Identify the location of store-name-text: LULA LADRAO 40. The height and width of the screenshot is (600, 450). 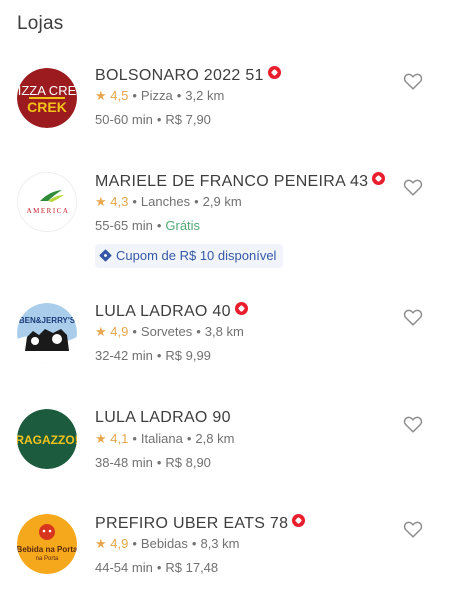
(163, 311).